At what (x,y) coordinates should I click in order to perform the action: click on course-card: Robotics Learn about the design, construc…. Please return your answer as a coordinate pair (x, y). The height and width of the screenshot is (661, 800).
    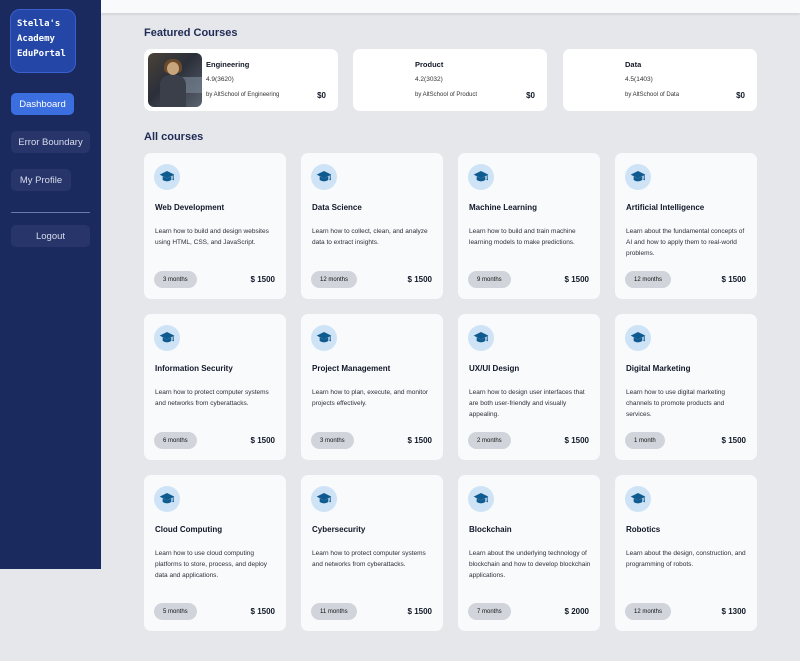
    Looking at the image, I should click on (686, 553).